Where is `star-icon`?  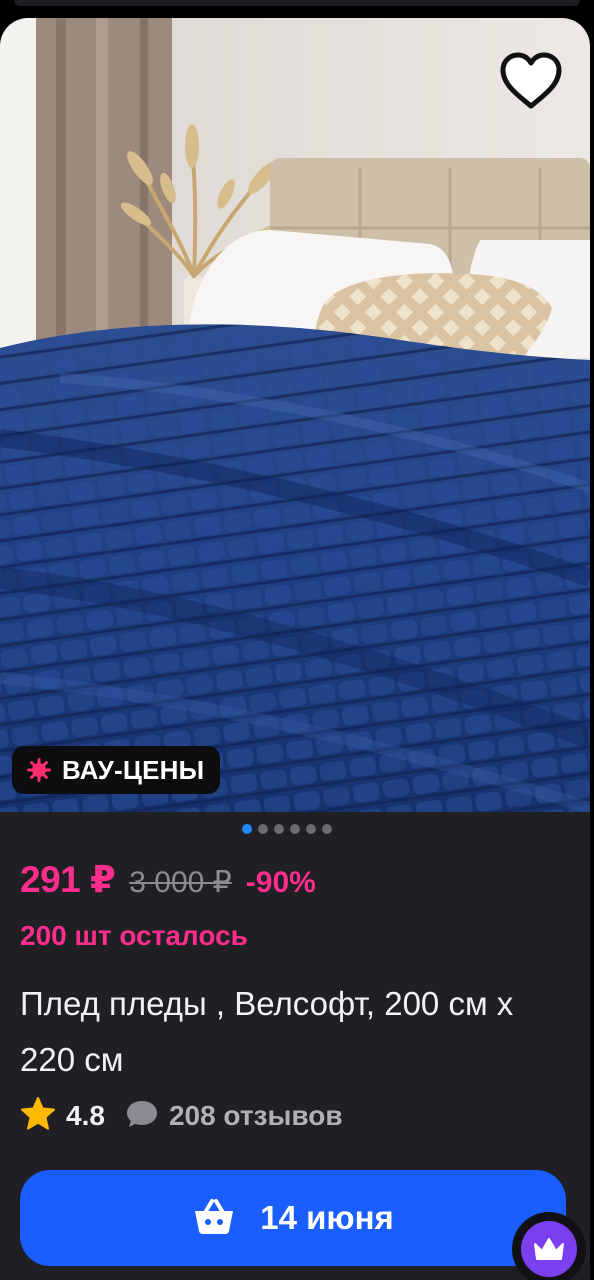 star-icon is located at coordinates (38, 1116).